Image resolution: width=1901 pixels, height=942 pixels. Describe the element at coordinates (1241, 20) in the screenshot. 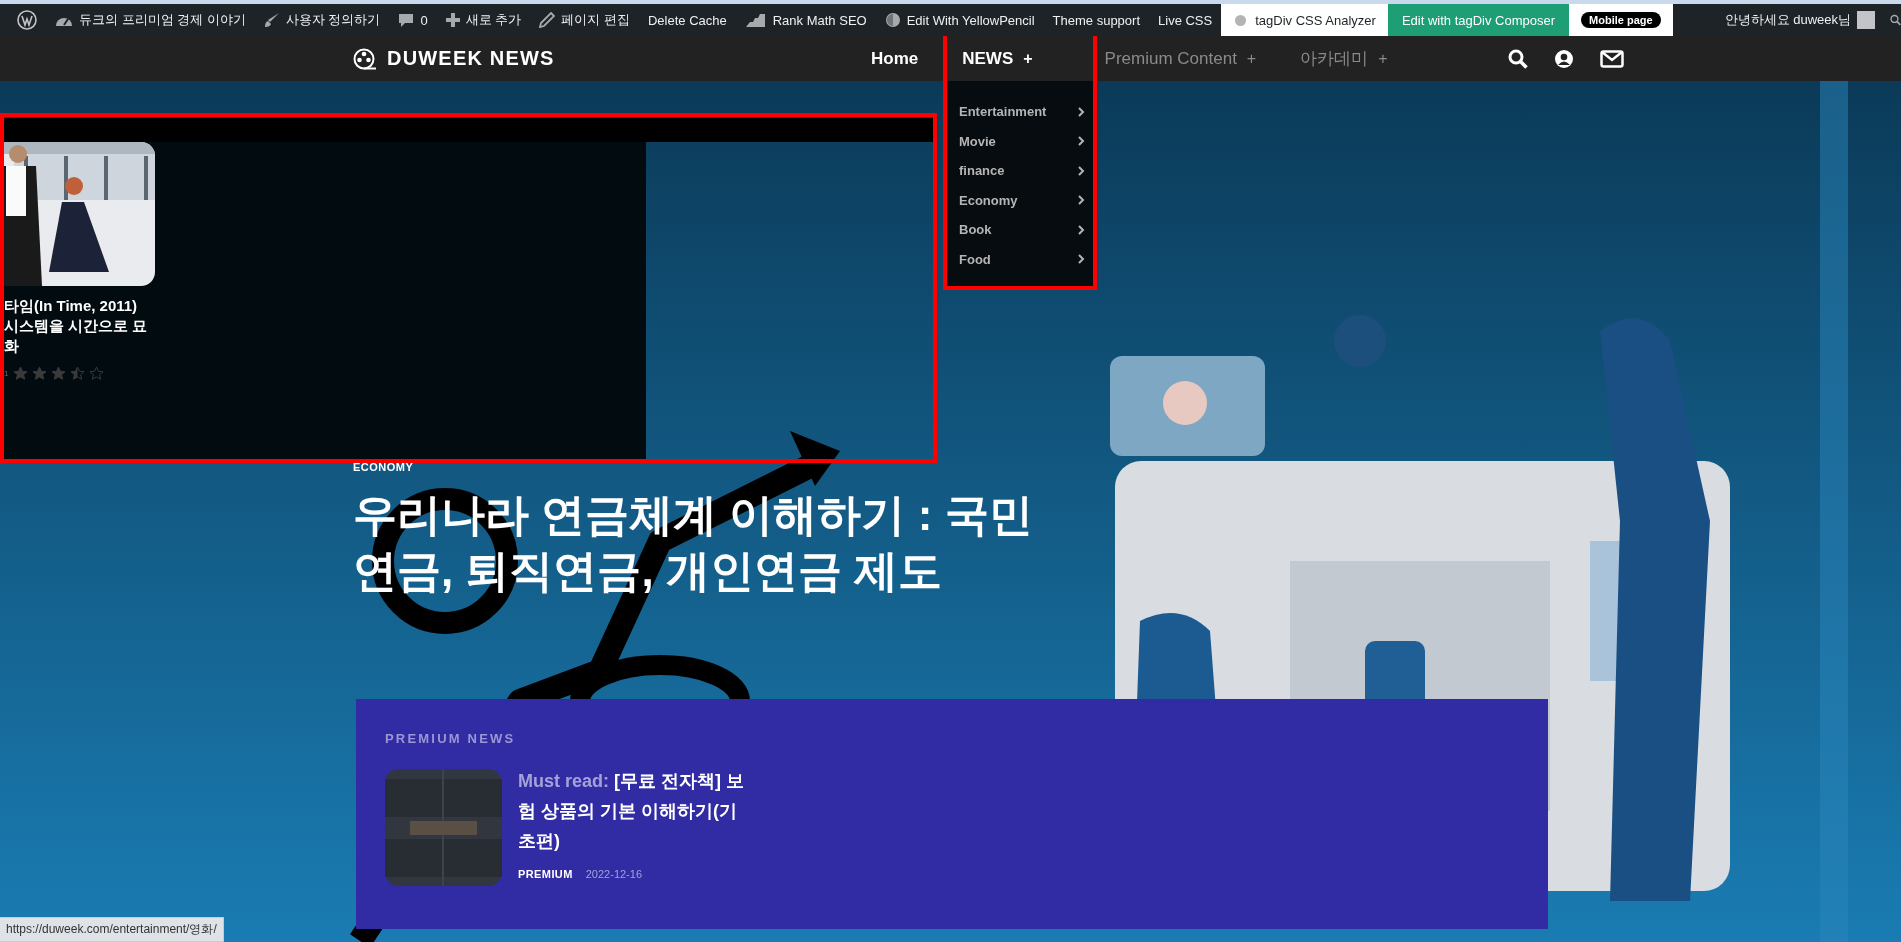

I see `status-dot-icon` at that location.